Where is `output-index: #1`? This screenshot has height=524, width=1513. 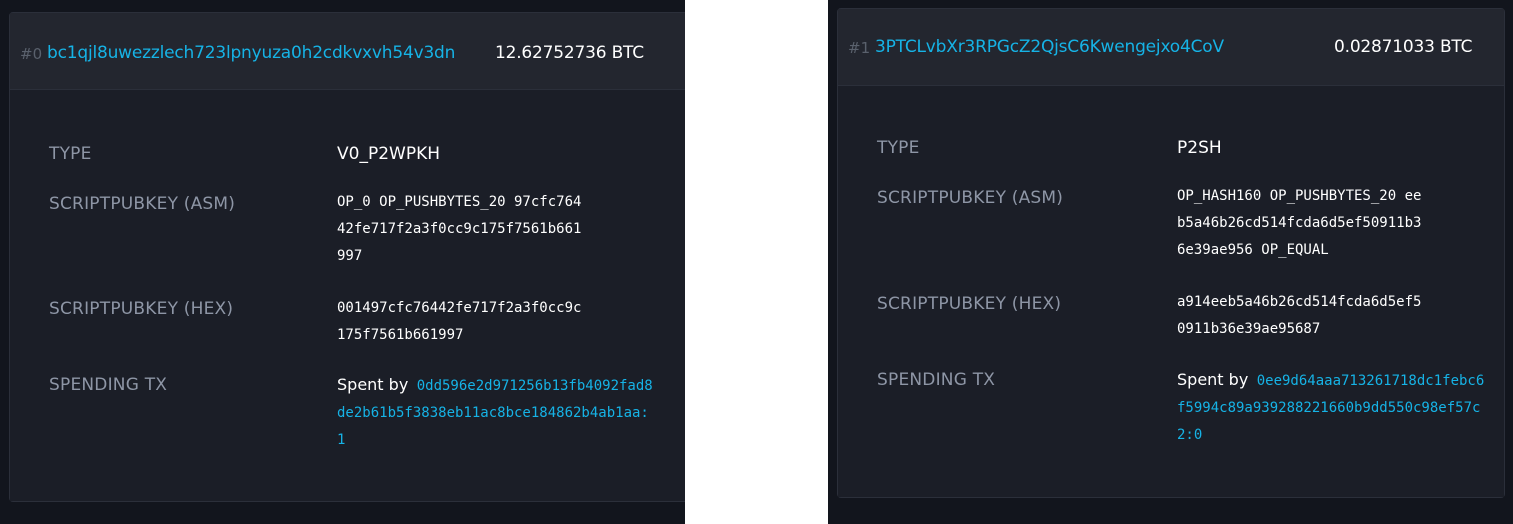 output-index: #1 is located at coordinates (859, 48).